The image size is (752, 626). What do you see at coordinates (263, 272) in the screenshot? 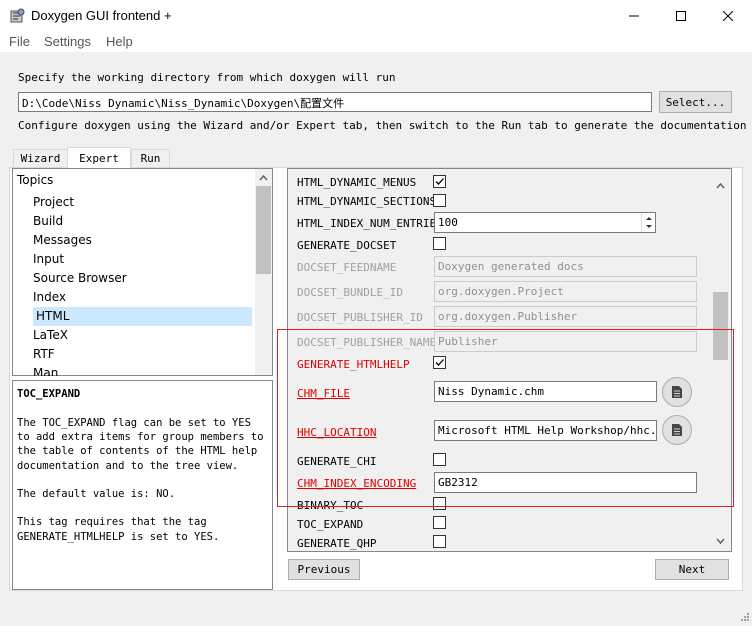
I see `topics-scrollbar` at bounding box center [263, 272].